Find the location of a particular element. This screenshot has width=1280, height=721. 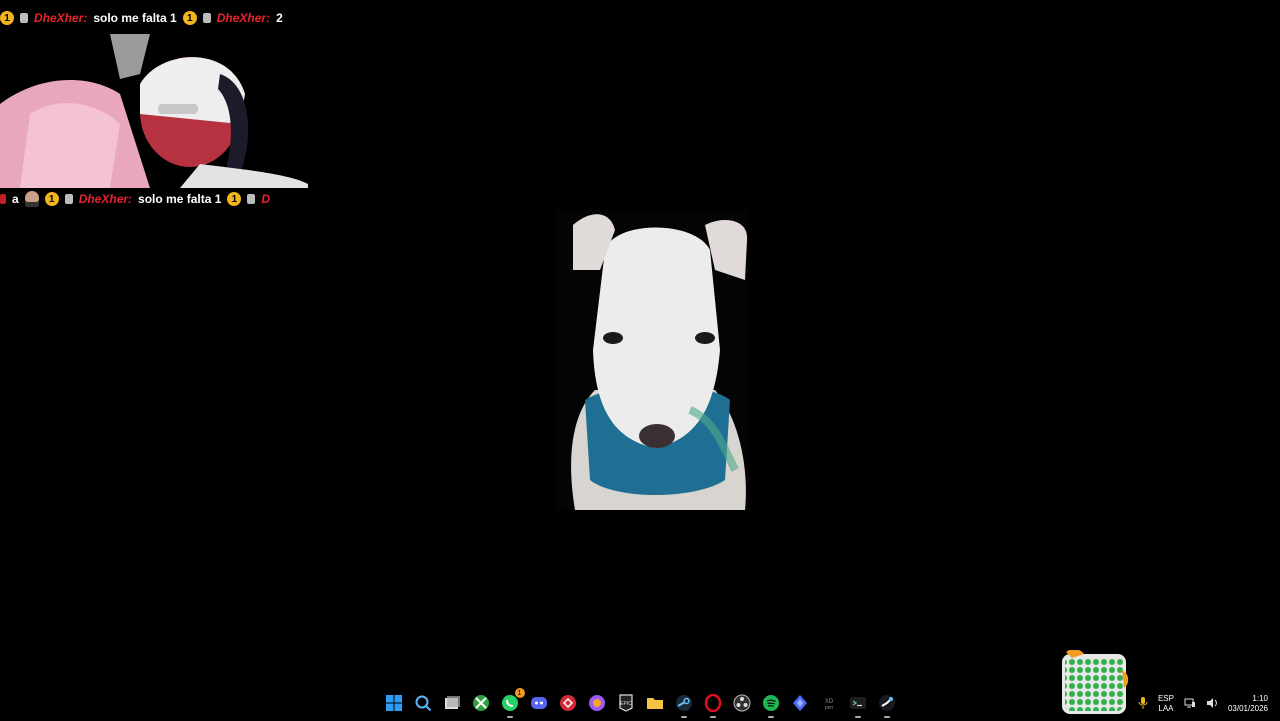

notification-badge: 1 is located at coordinates (519, 693).